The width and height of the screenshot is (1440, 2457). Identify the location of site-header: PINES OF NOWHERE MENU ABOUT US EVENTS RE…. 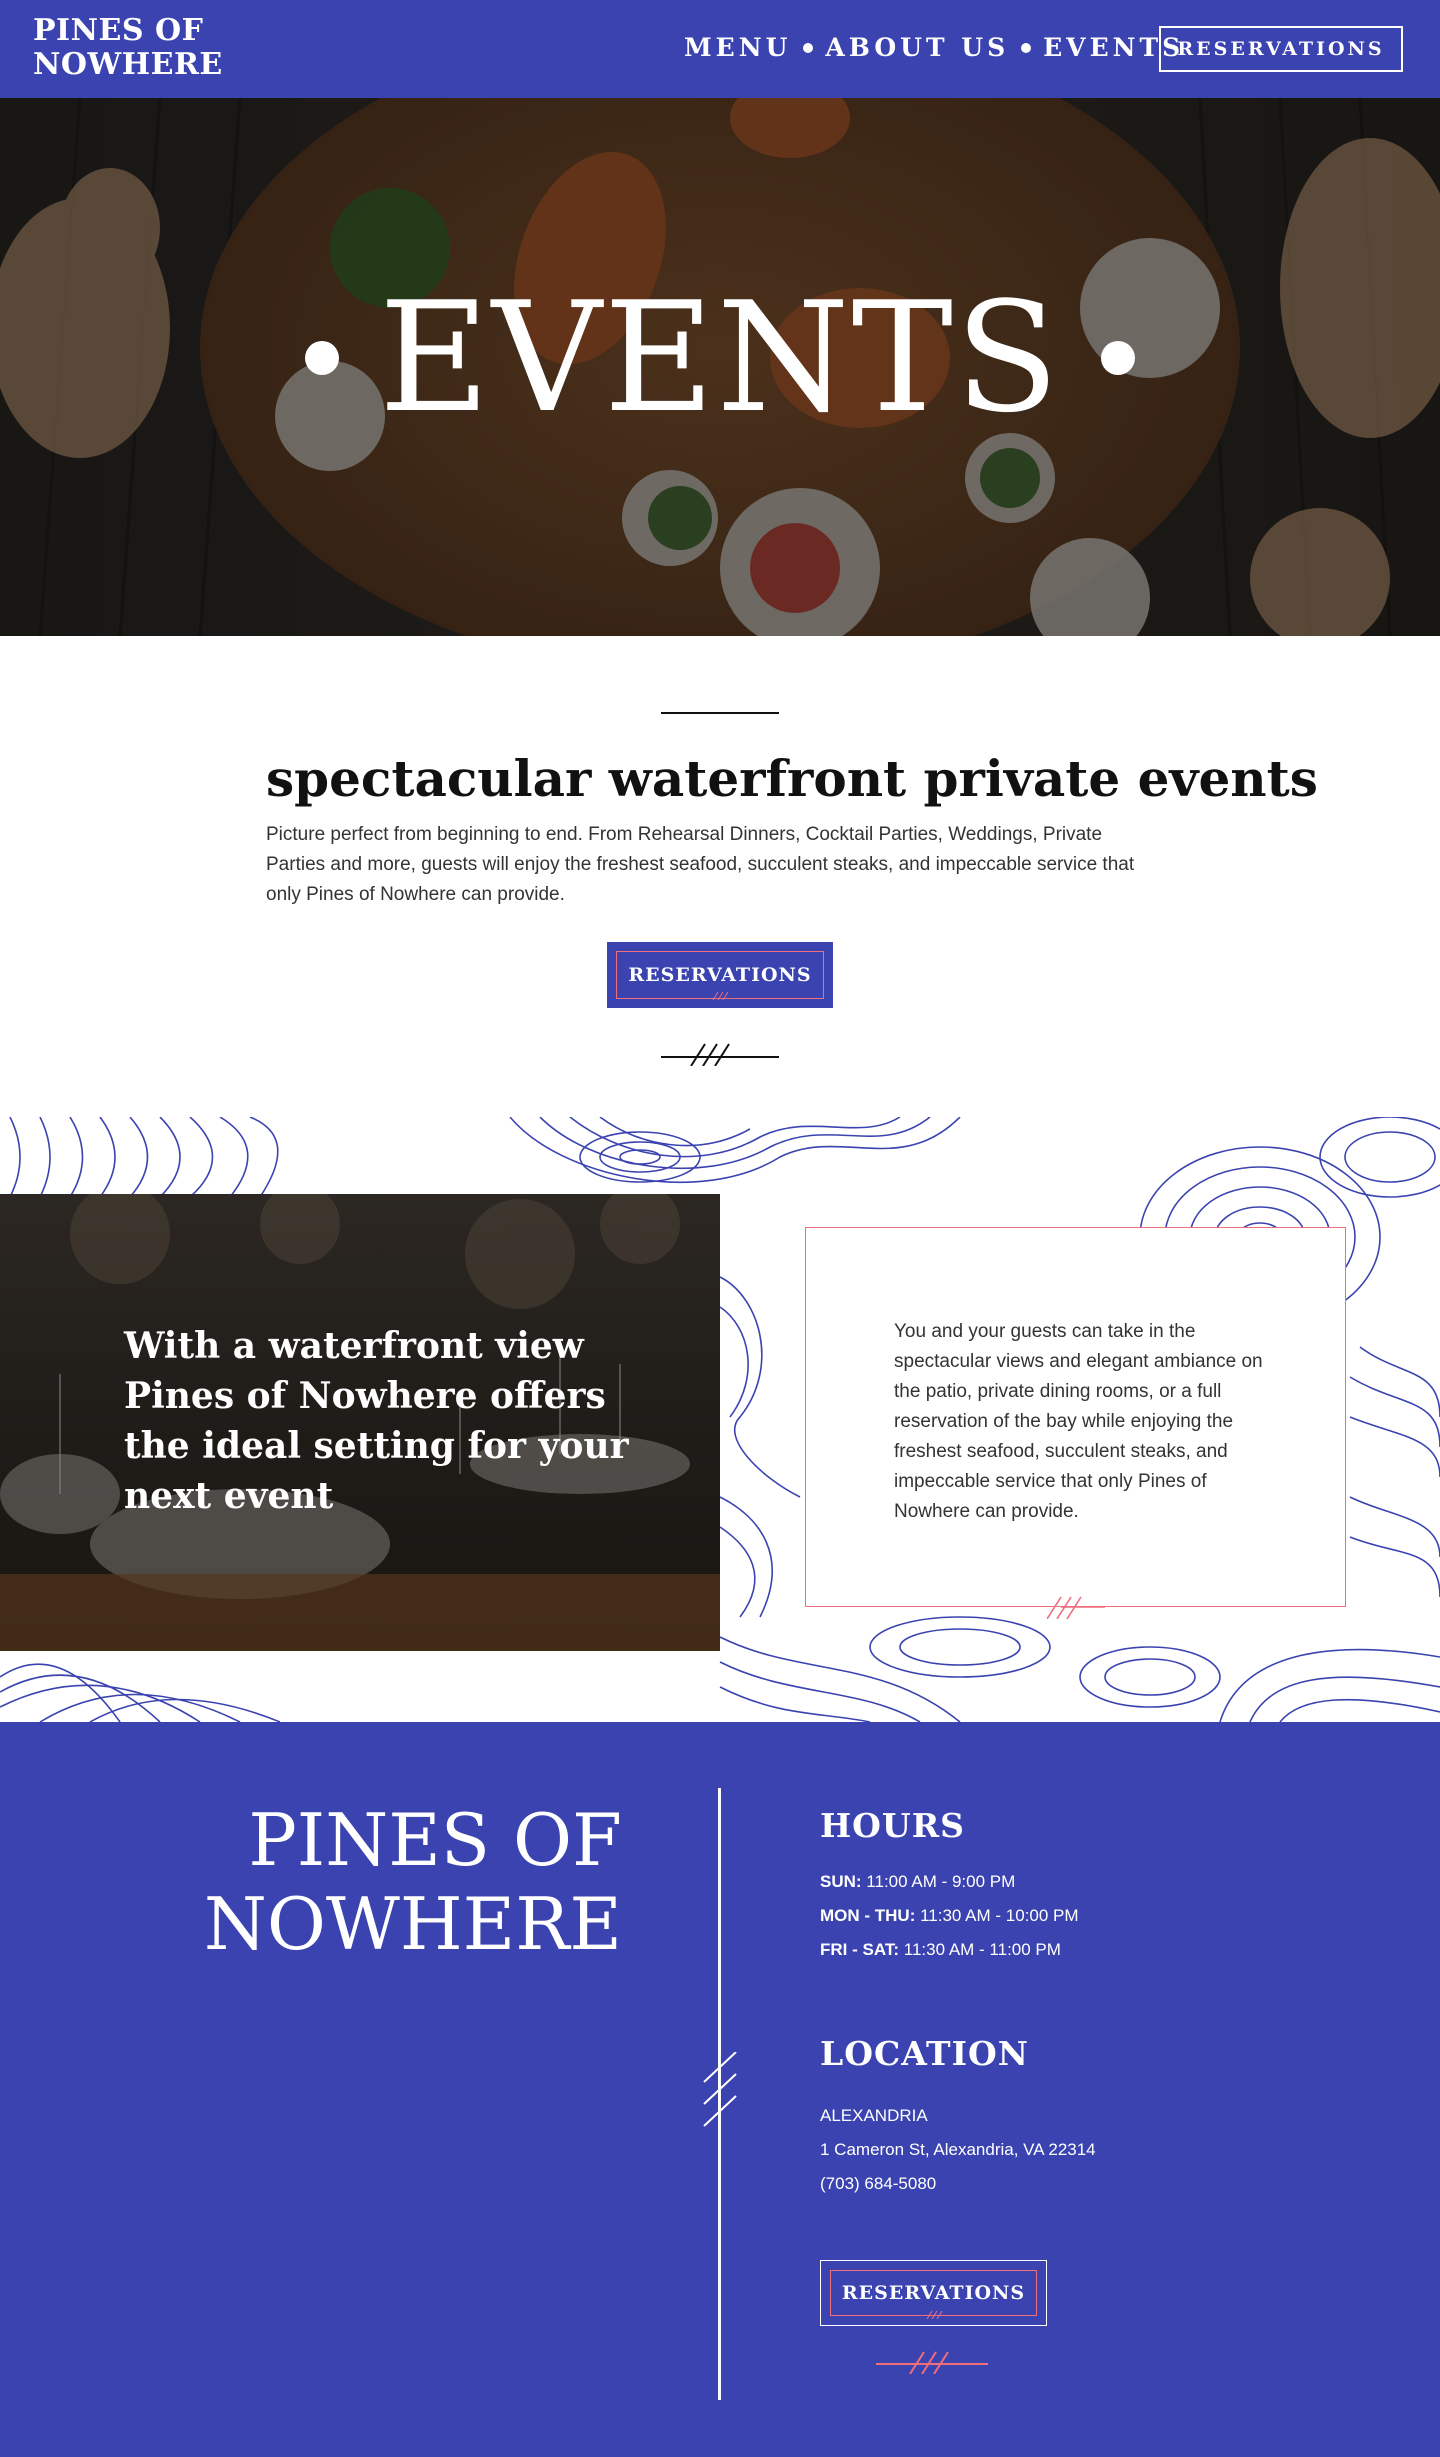
(720, 49).